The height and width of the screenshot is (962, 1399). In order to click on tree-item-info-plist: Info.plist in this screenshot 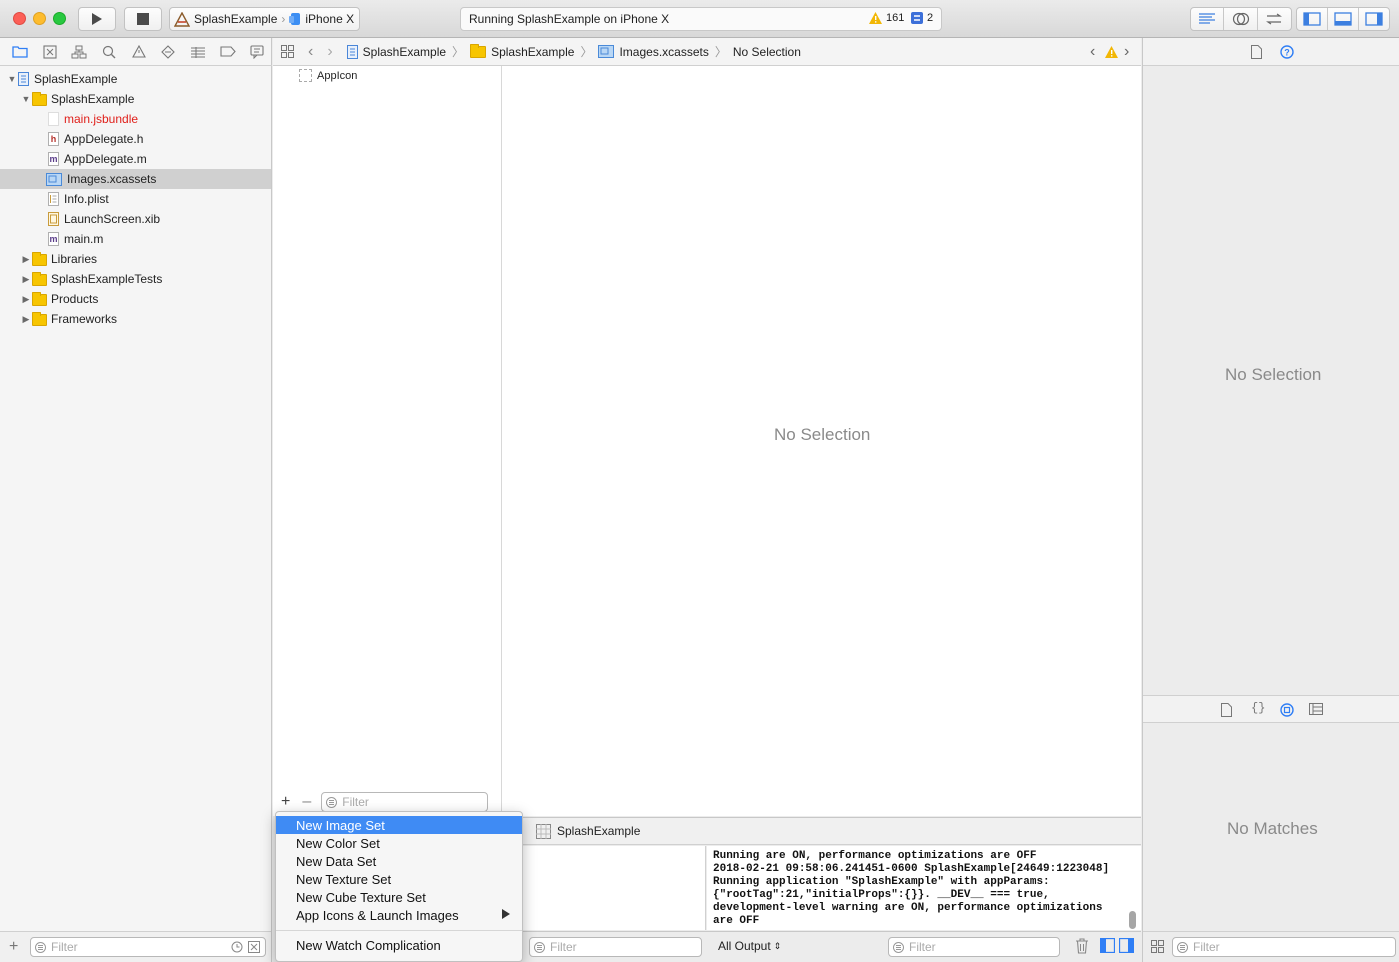, I will do `click(135, 199)`.